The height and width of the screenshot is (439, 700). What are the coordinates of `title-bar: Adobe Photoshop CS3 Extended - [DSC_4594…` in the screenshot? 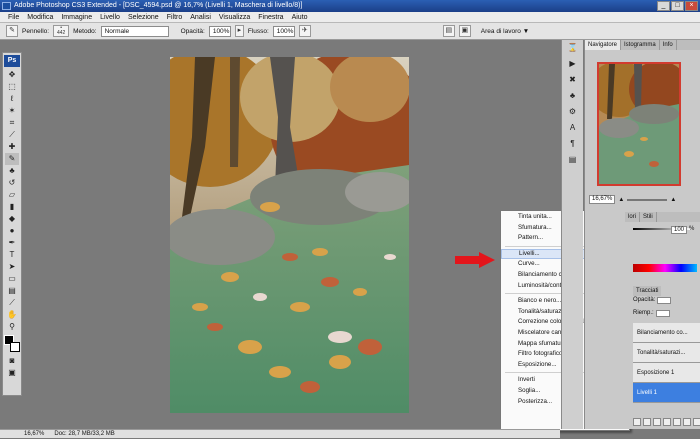 It's located at (350, 6).